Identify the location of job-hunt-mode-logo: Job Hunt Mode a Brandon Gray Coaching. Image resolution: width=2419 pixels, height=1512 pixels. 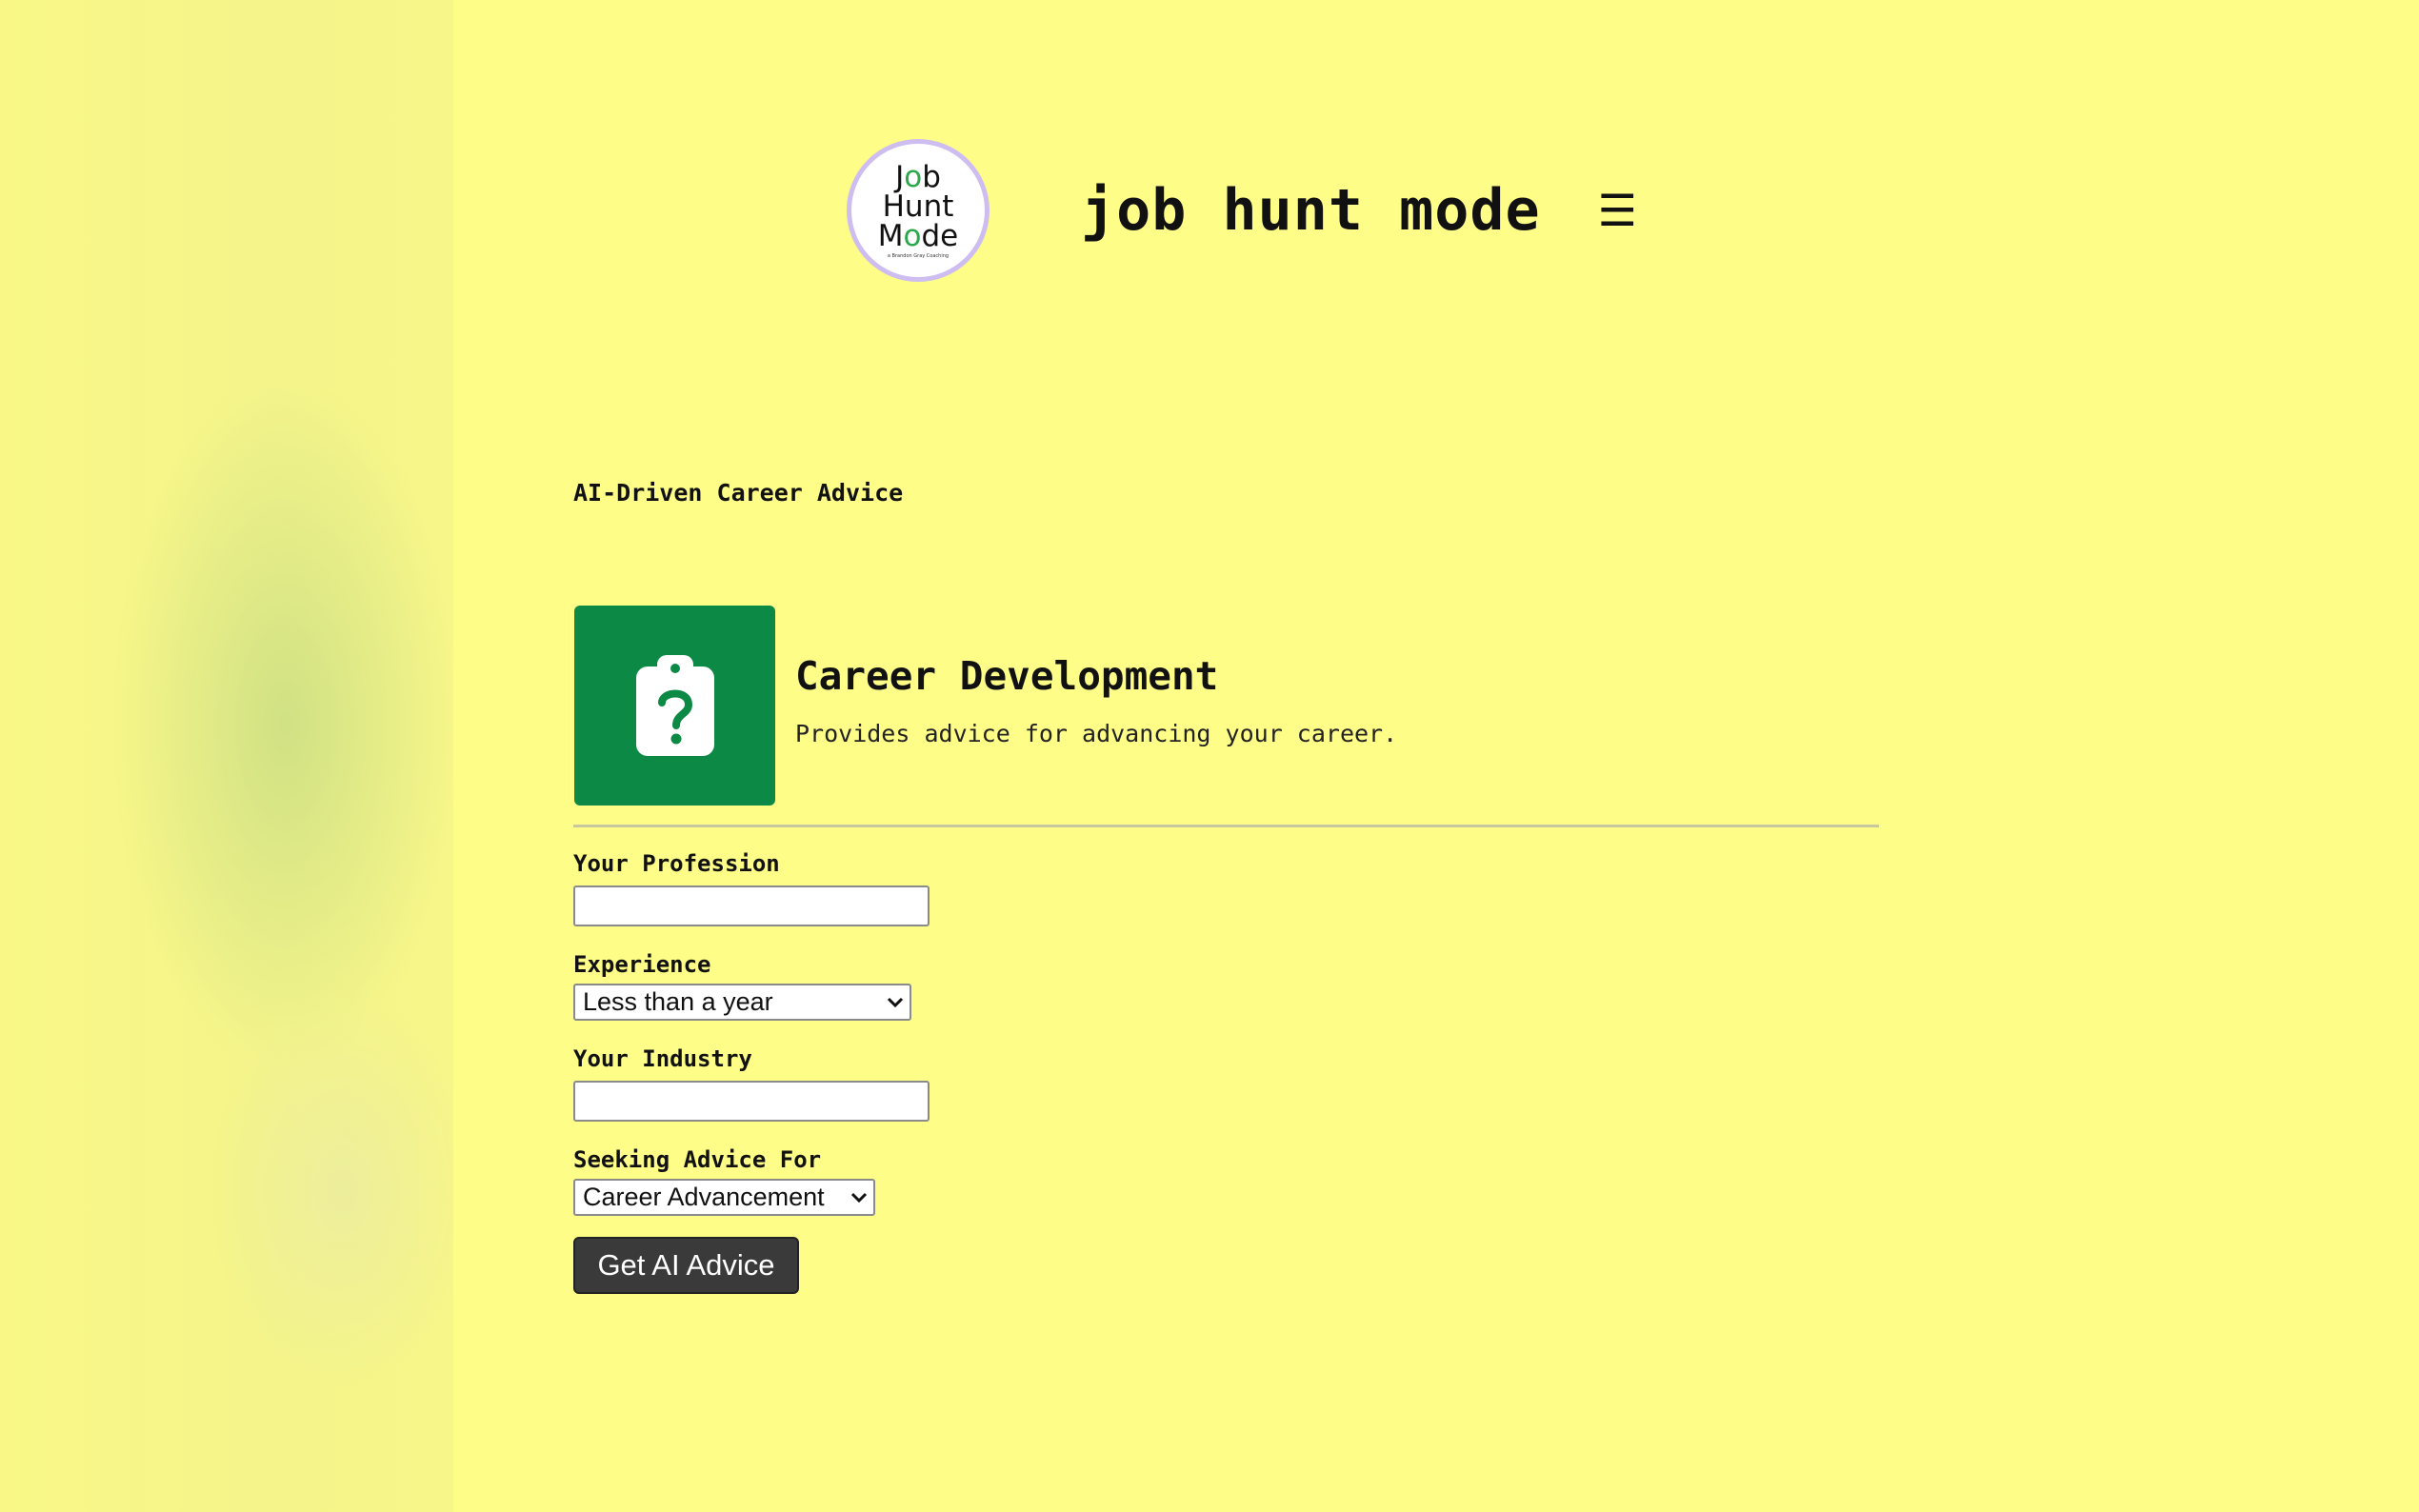
(918, 210).